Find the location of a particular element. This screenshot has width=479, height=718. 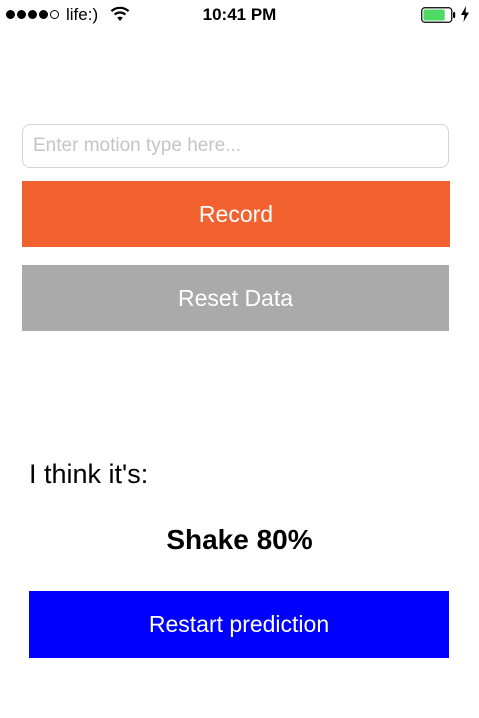

status-bar: life:) 10:41 PM is located at coordinates (239, 15).